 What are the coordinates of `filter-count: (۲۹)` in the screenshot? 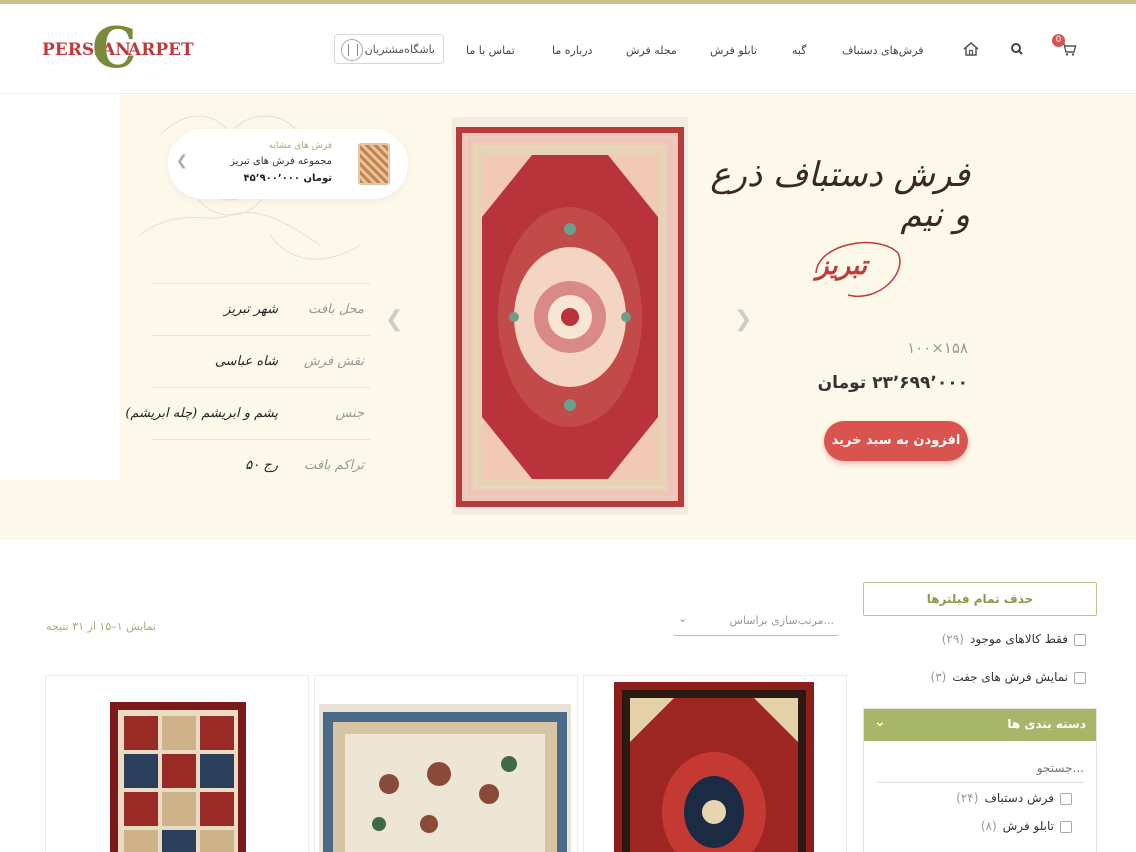 It's located at (952, 639).